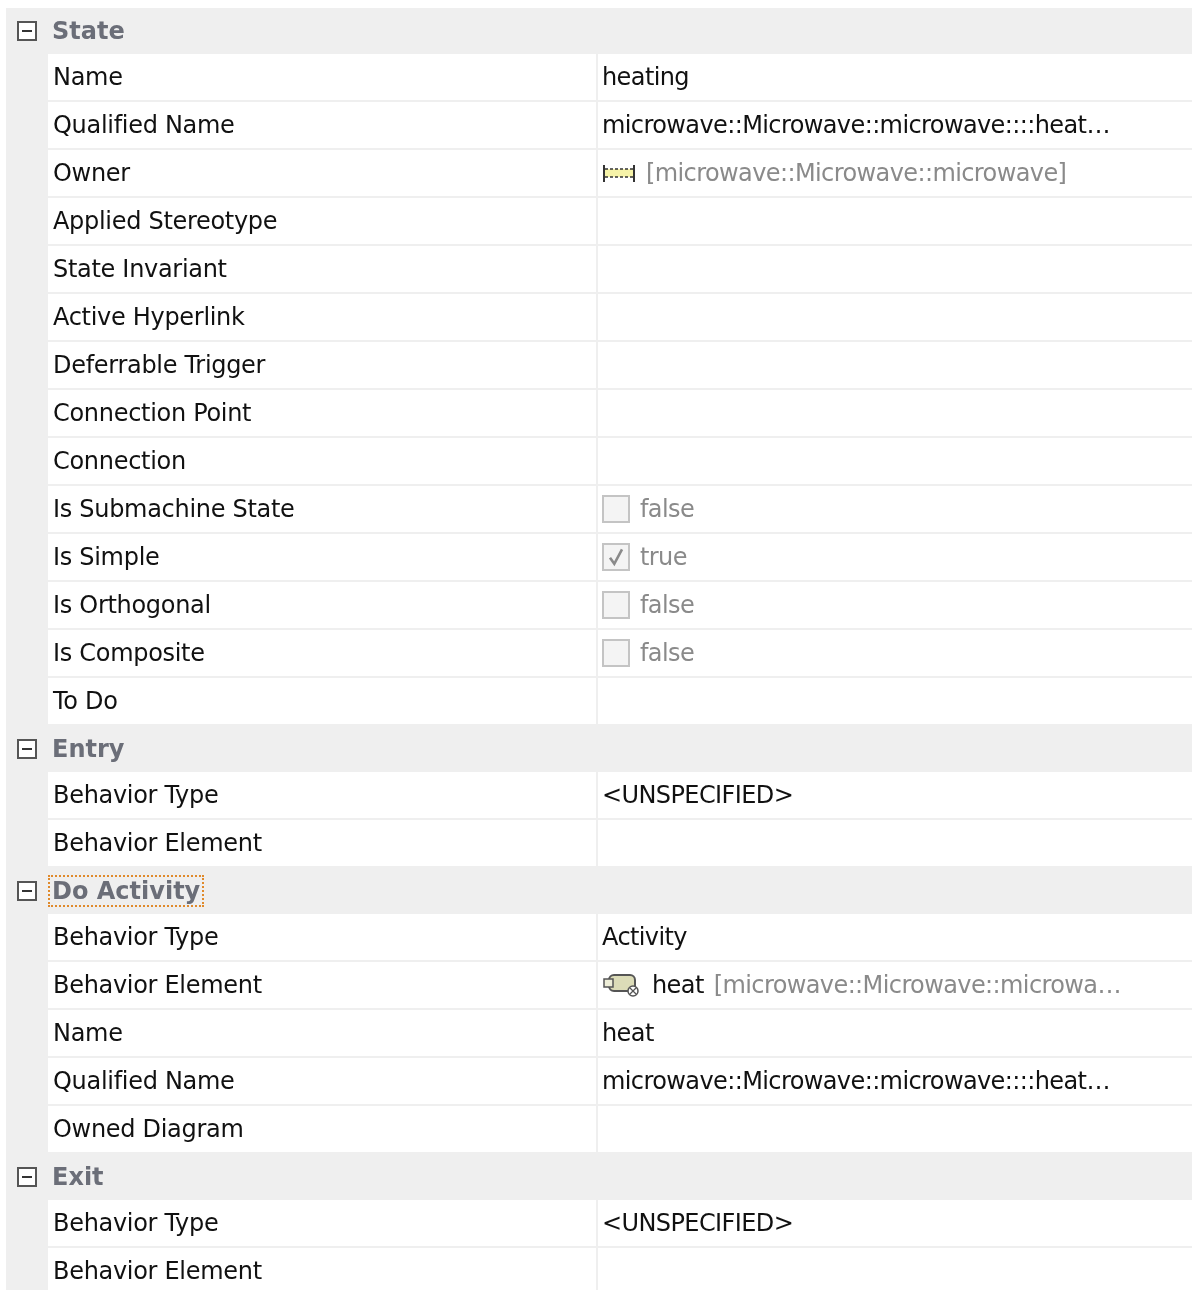  Describe the element at coordinates (619, 173) in the screenshot. I see `region-icon` at that location.